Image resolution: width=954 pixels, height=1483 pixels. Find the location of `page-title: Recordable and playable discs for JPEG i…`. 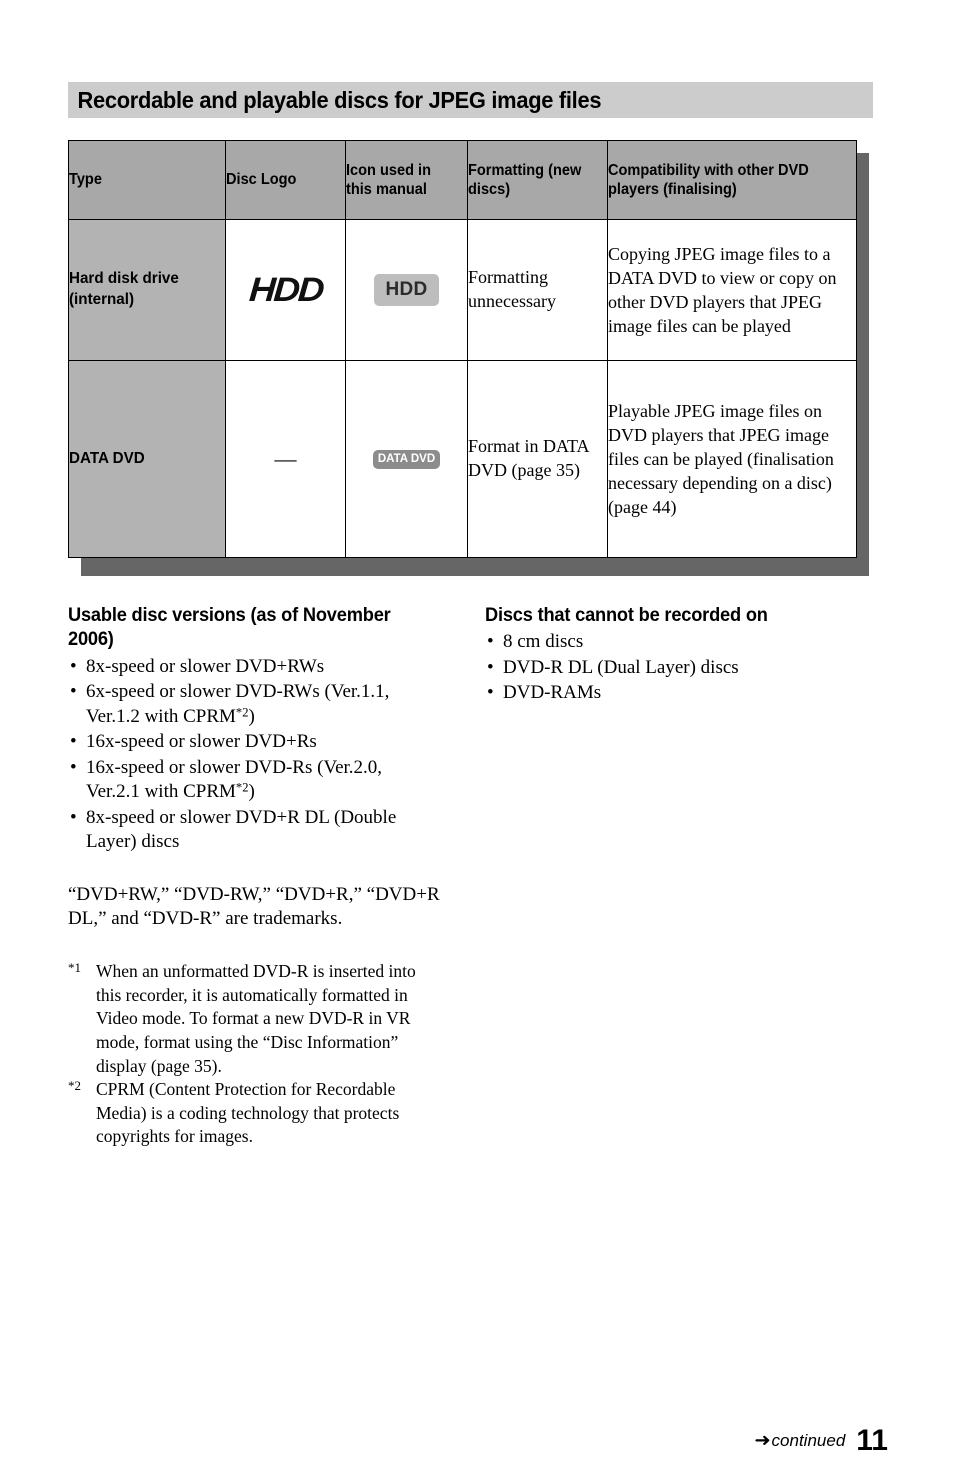

page-title: Recordable and playable discs for JPEG i… is located at coordinates (339, 99).